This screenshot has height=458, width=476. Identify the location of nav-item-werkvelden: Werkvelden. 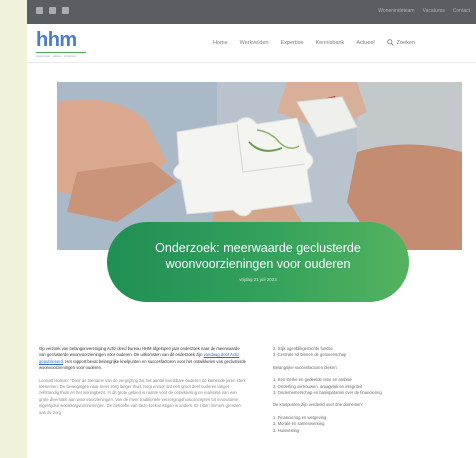
(254, 43).